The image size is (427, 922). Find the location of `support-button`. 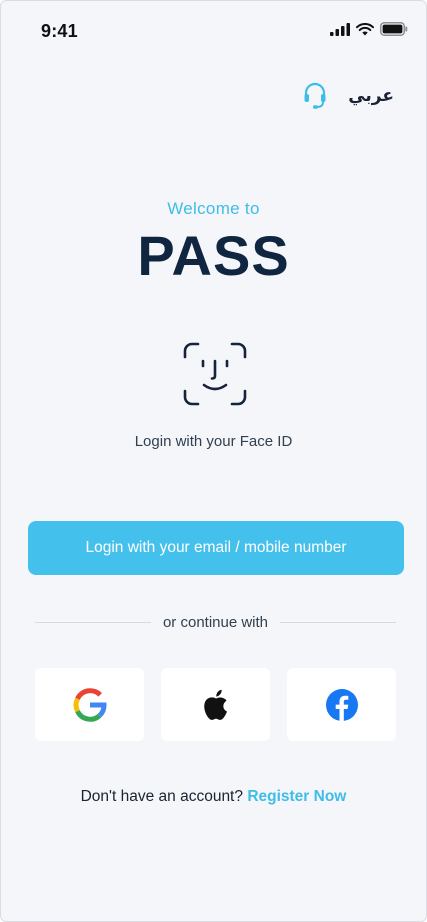

support-button is located at coordinates (315, 96).